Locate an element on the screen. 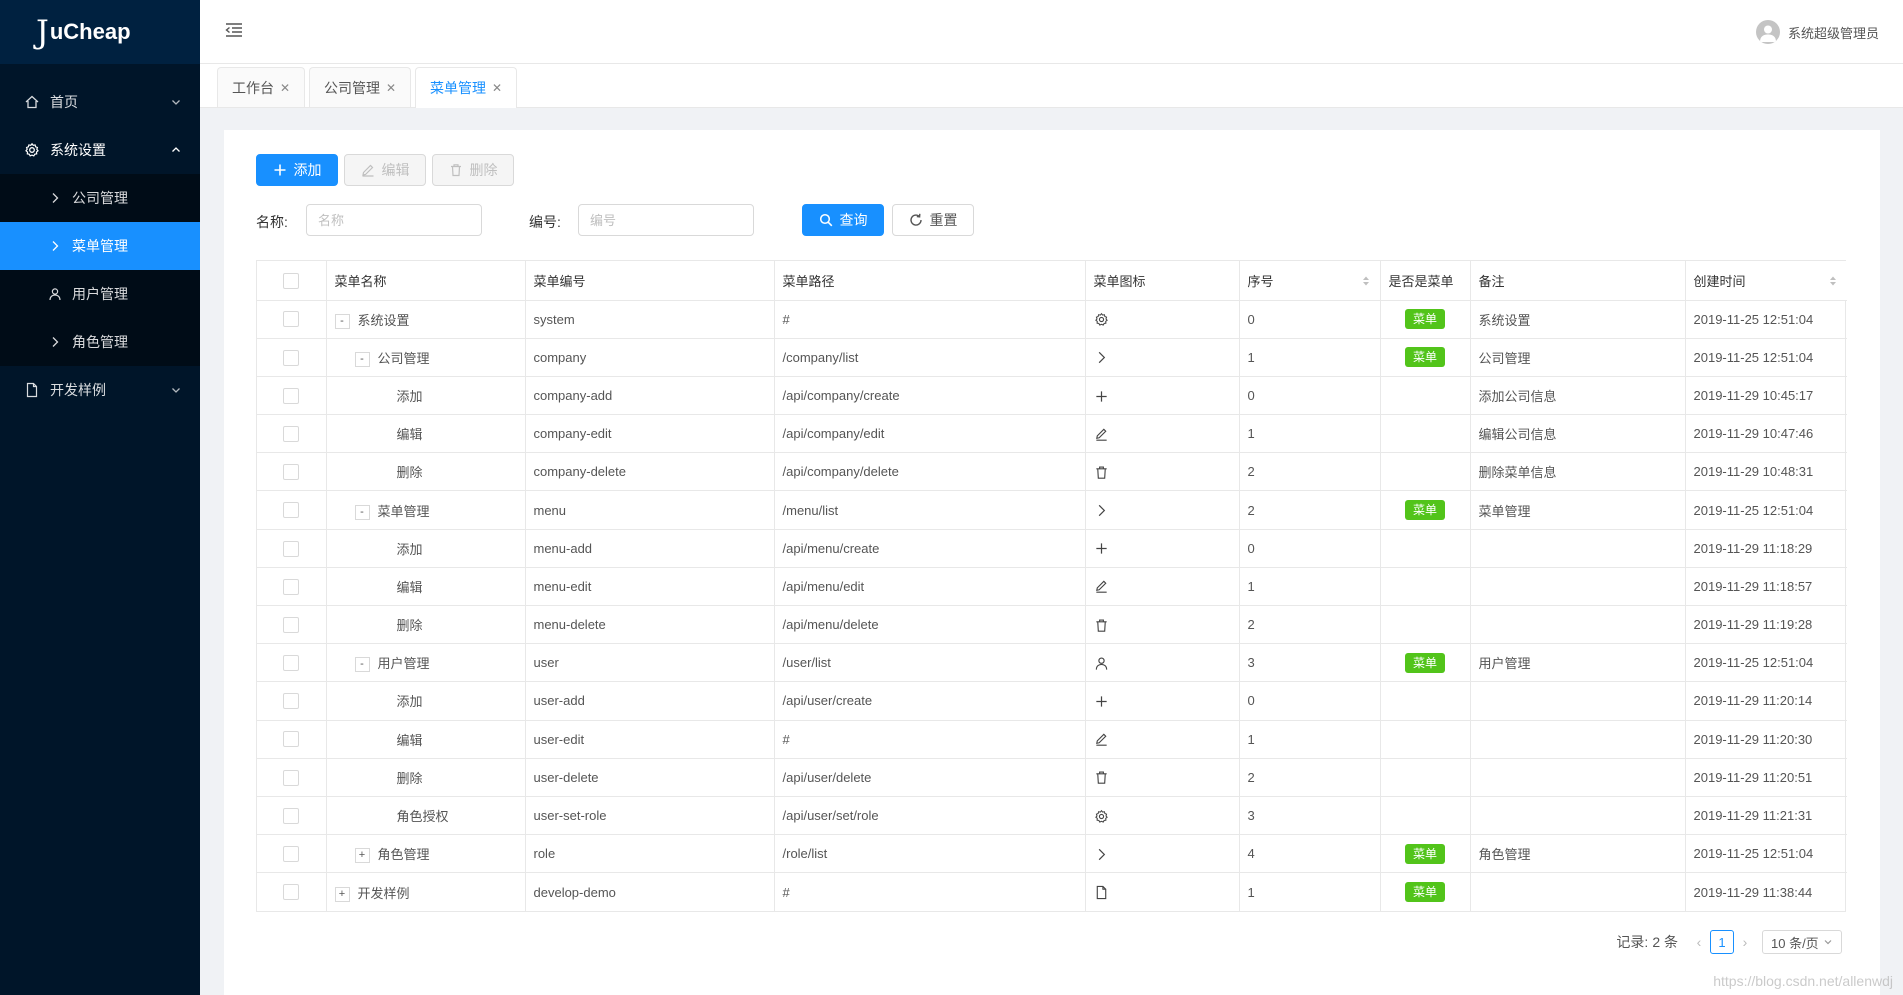 This screenshot has height=995, width=1903. add-button: 添加 is located at coordinates (297, 170).